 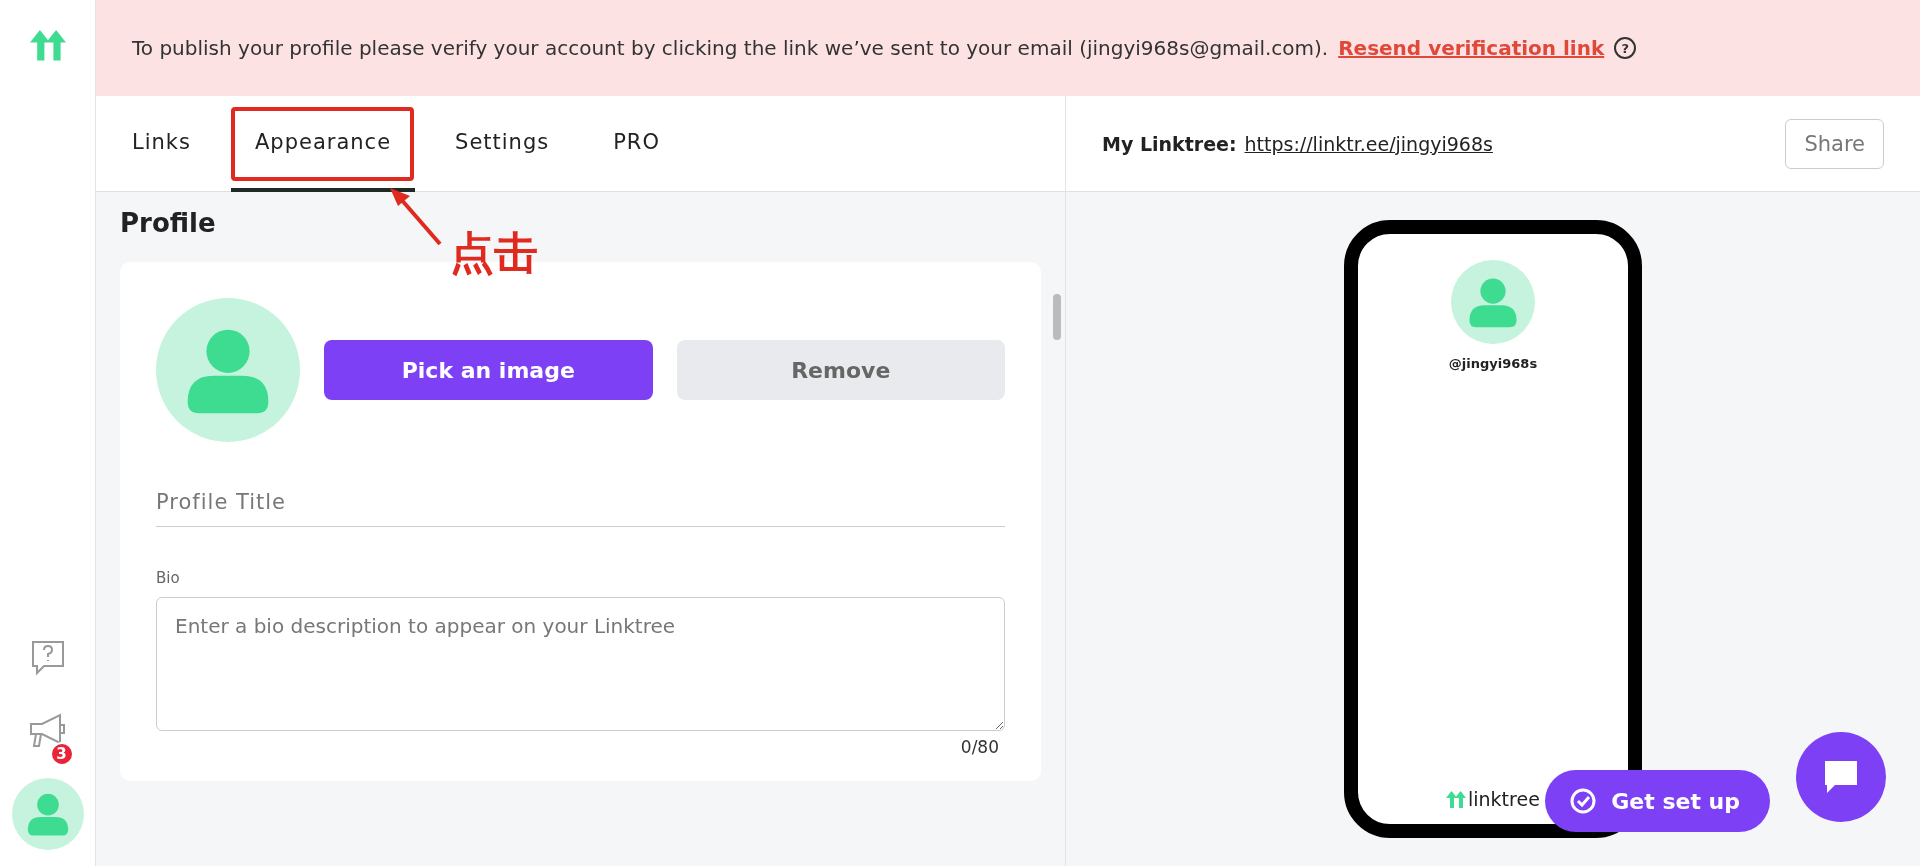 What do you see at coordinates (1368, 143) in the screenshot?
I see `profile-url-link: https://linktr.ee/jingyi968s` at bounding box center [1368, 143].